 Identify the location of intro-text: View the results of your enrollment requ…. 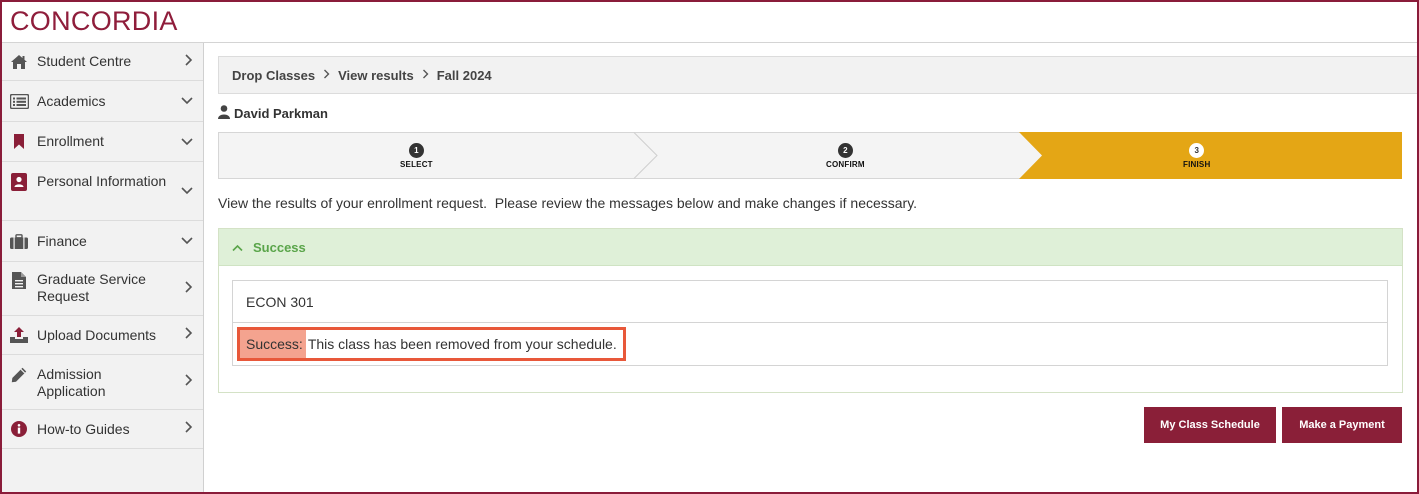
(568, 203).